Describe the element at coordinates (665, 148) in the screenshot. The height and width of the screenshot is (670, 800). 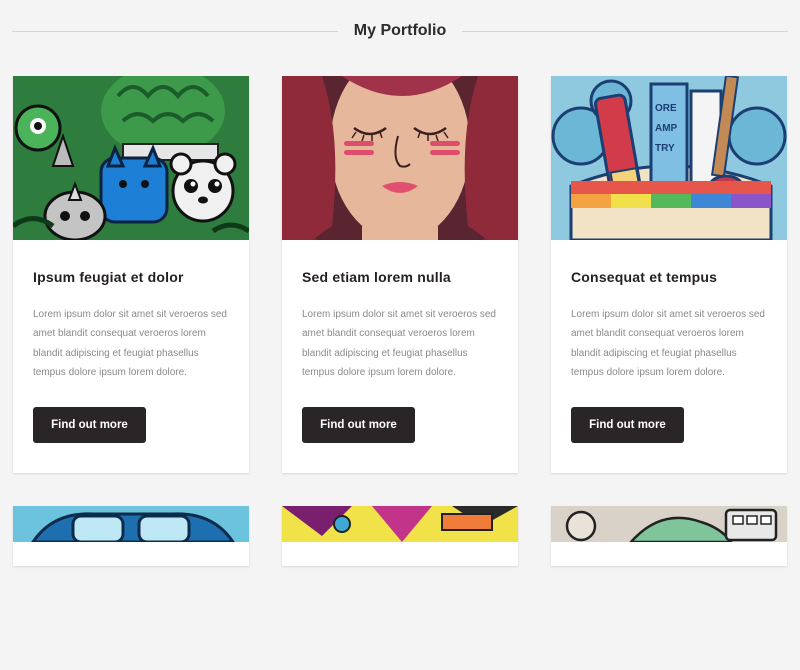
I see `svg-text: TRY` at that location.